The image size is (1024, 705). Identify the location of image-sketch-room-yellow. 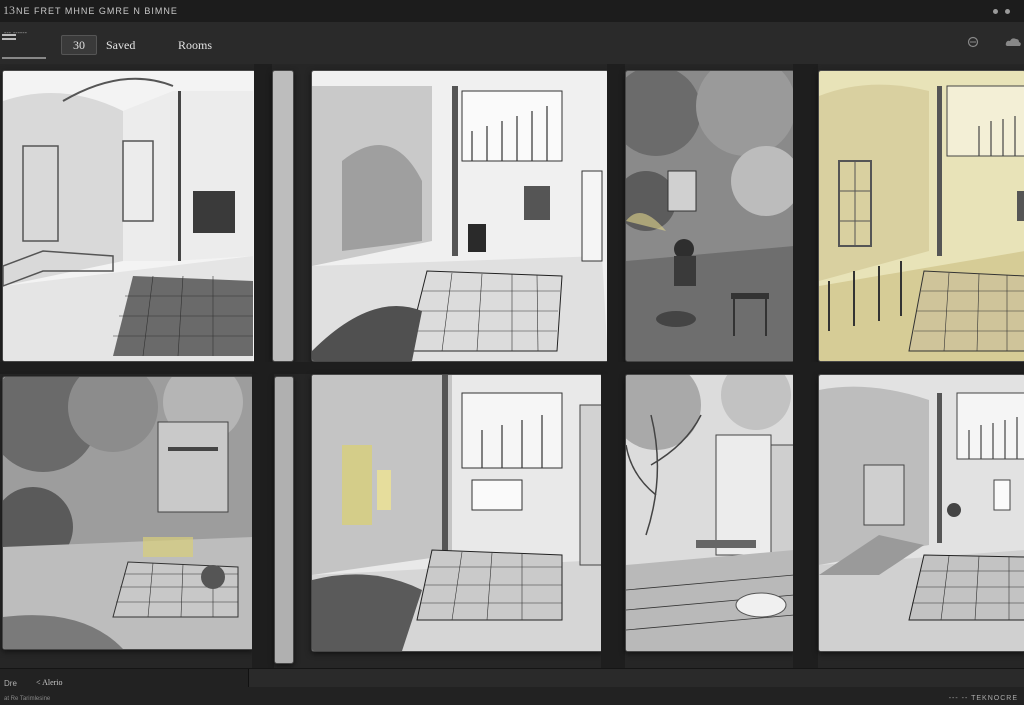
(921, 216).